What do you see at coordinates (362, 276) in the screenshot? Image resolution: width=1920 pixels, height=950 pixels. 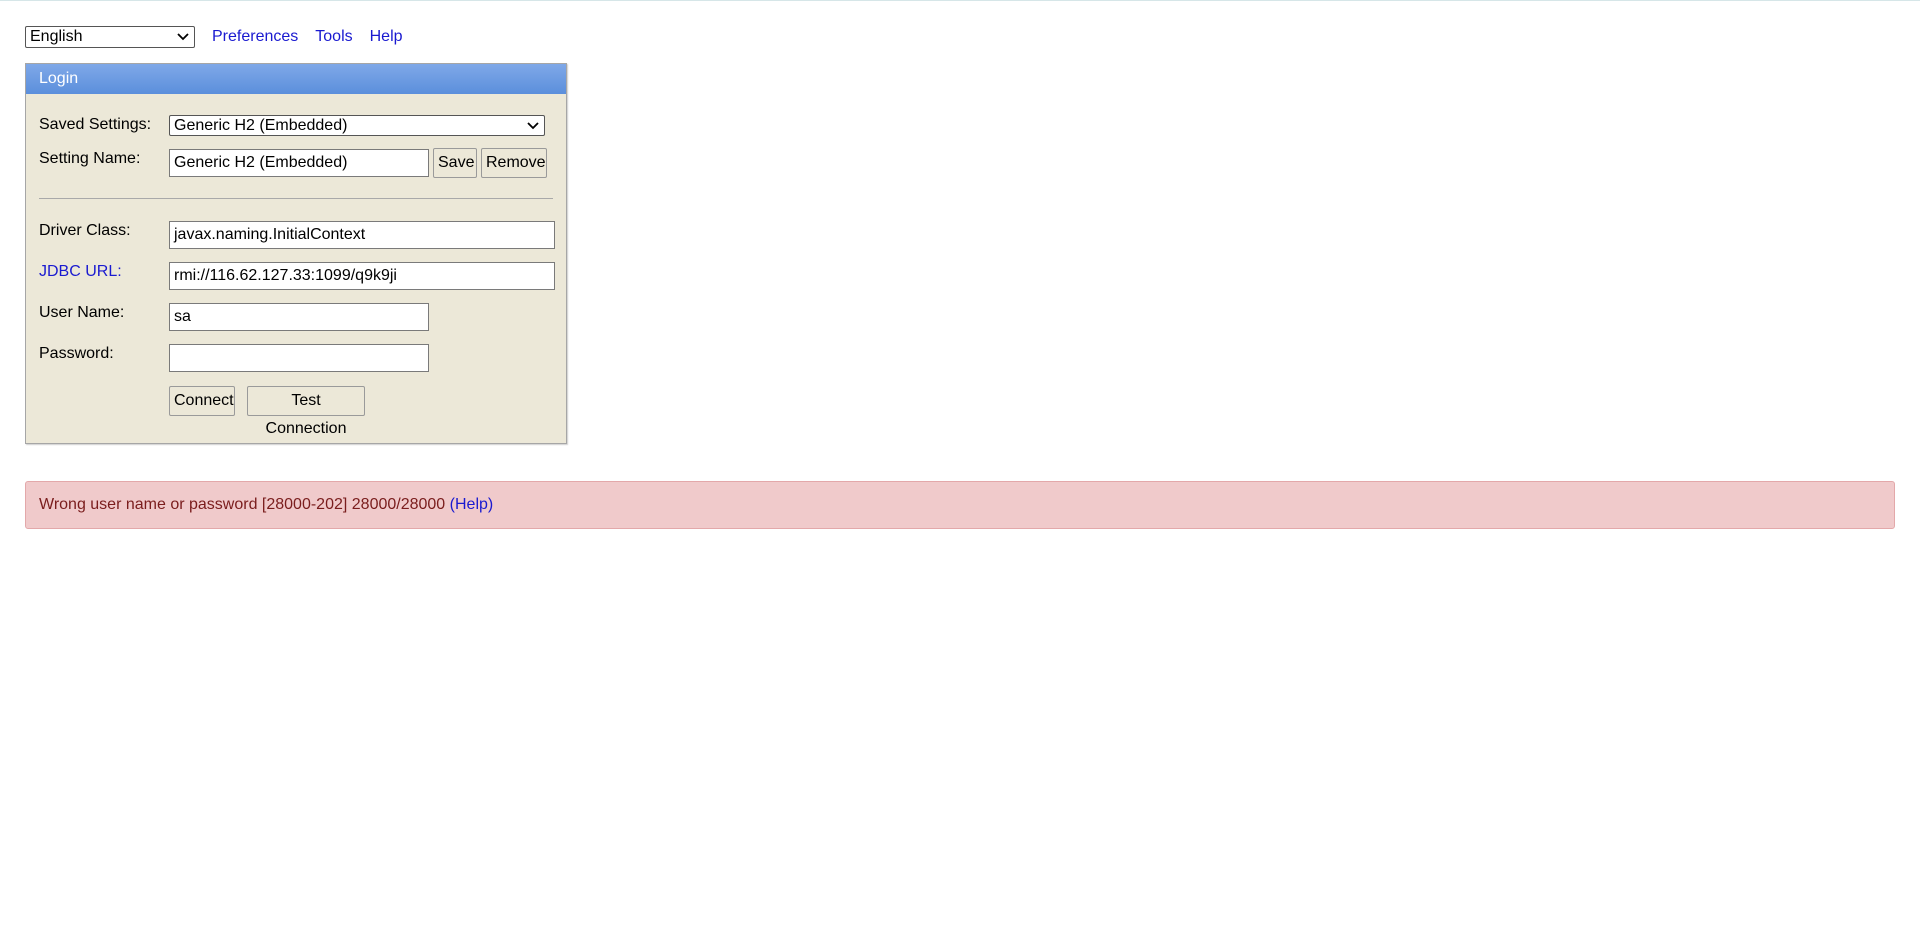 I see `jdbc-url-input: rmi://116.62.127.33:1099/q9k9ji` at bounding box center [362, 276].